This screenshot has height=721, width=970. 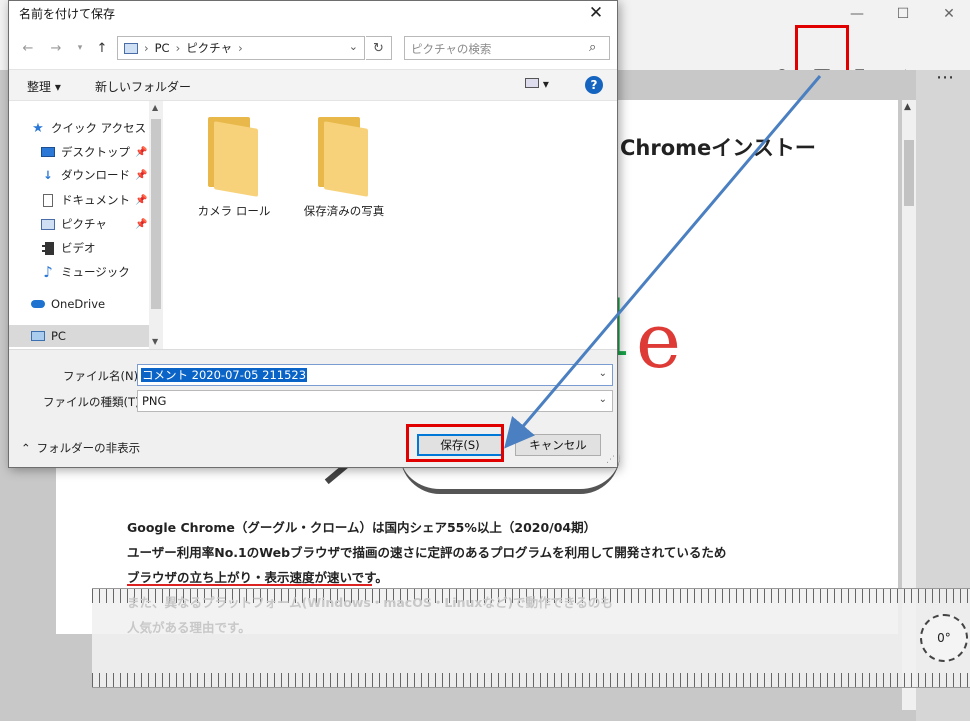 I want to click on folder-saved-pictures: 保存済みの写真, so click(x=344, y=168).